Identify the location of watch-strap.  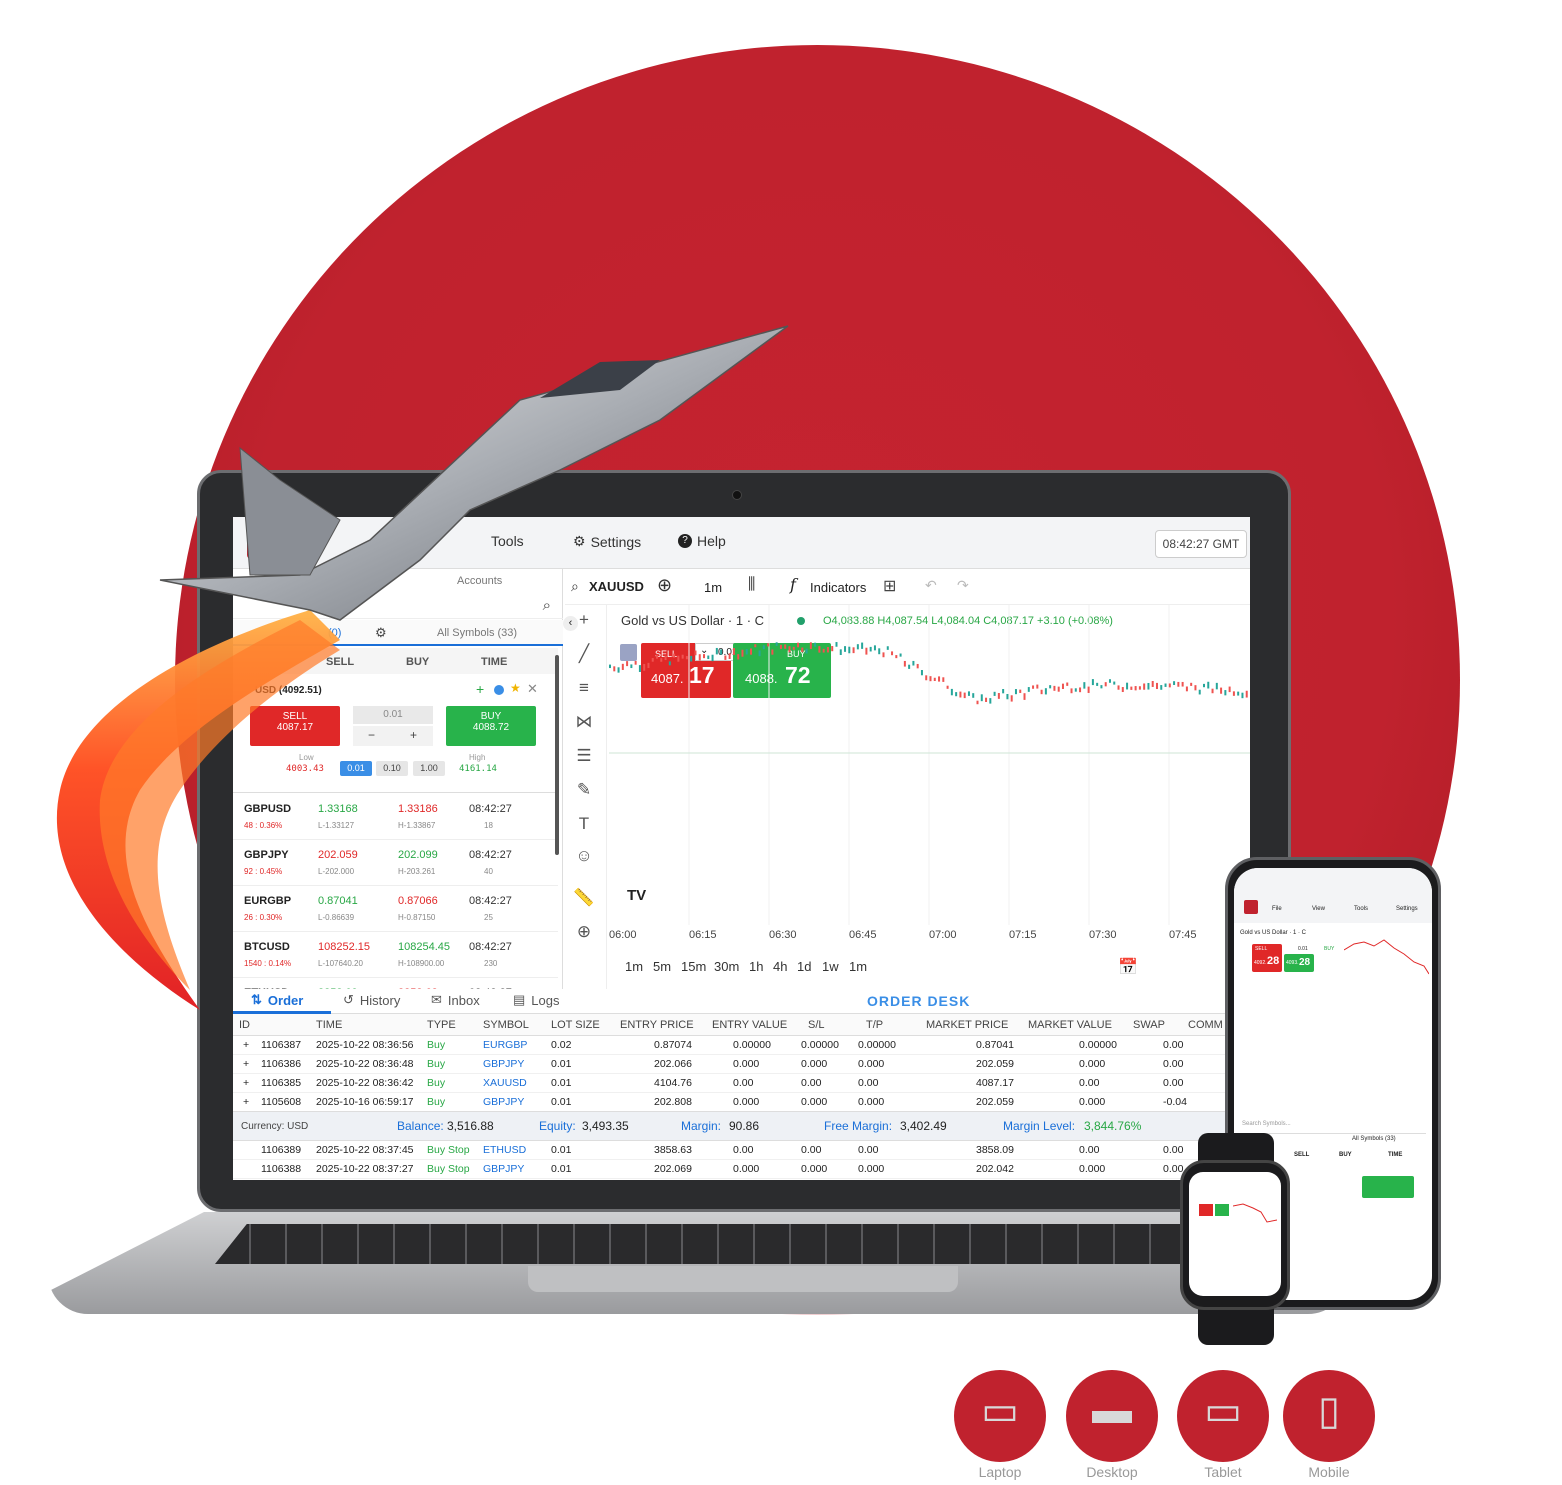
(1236, 1325).